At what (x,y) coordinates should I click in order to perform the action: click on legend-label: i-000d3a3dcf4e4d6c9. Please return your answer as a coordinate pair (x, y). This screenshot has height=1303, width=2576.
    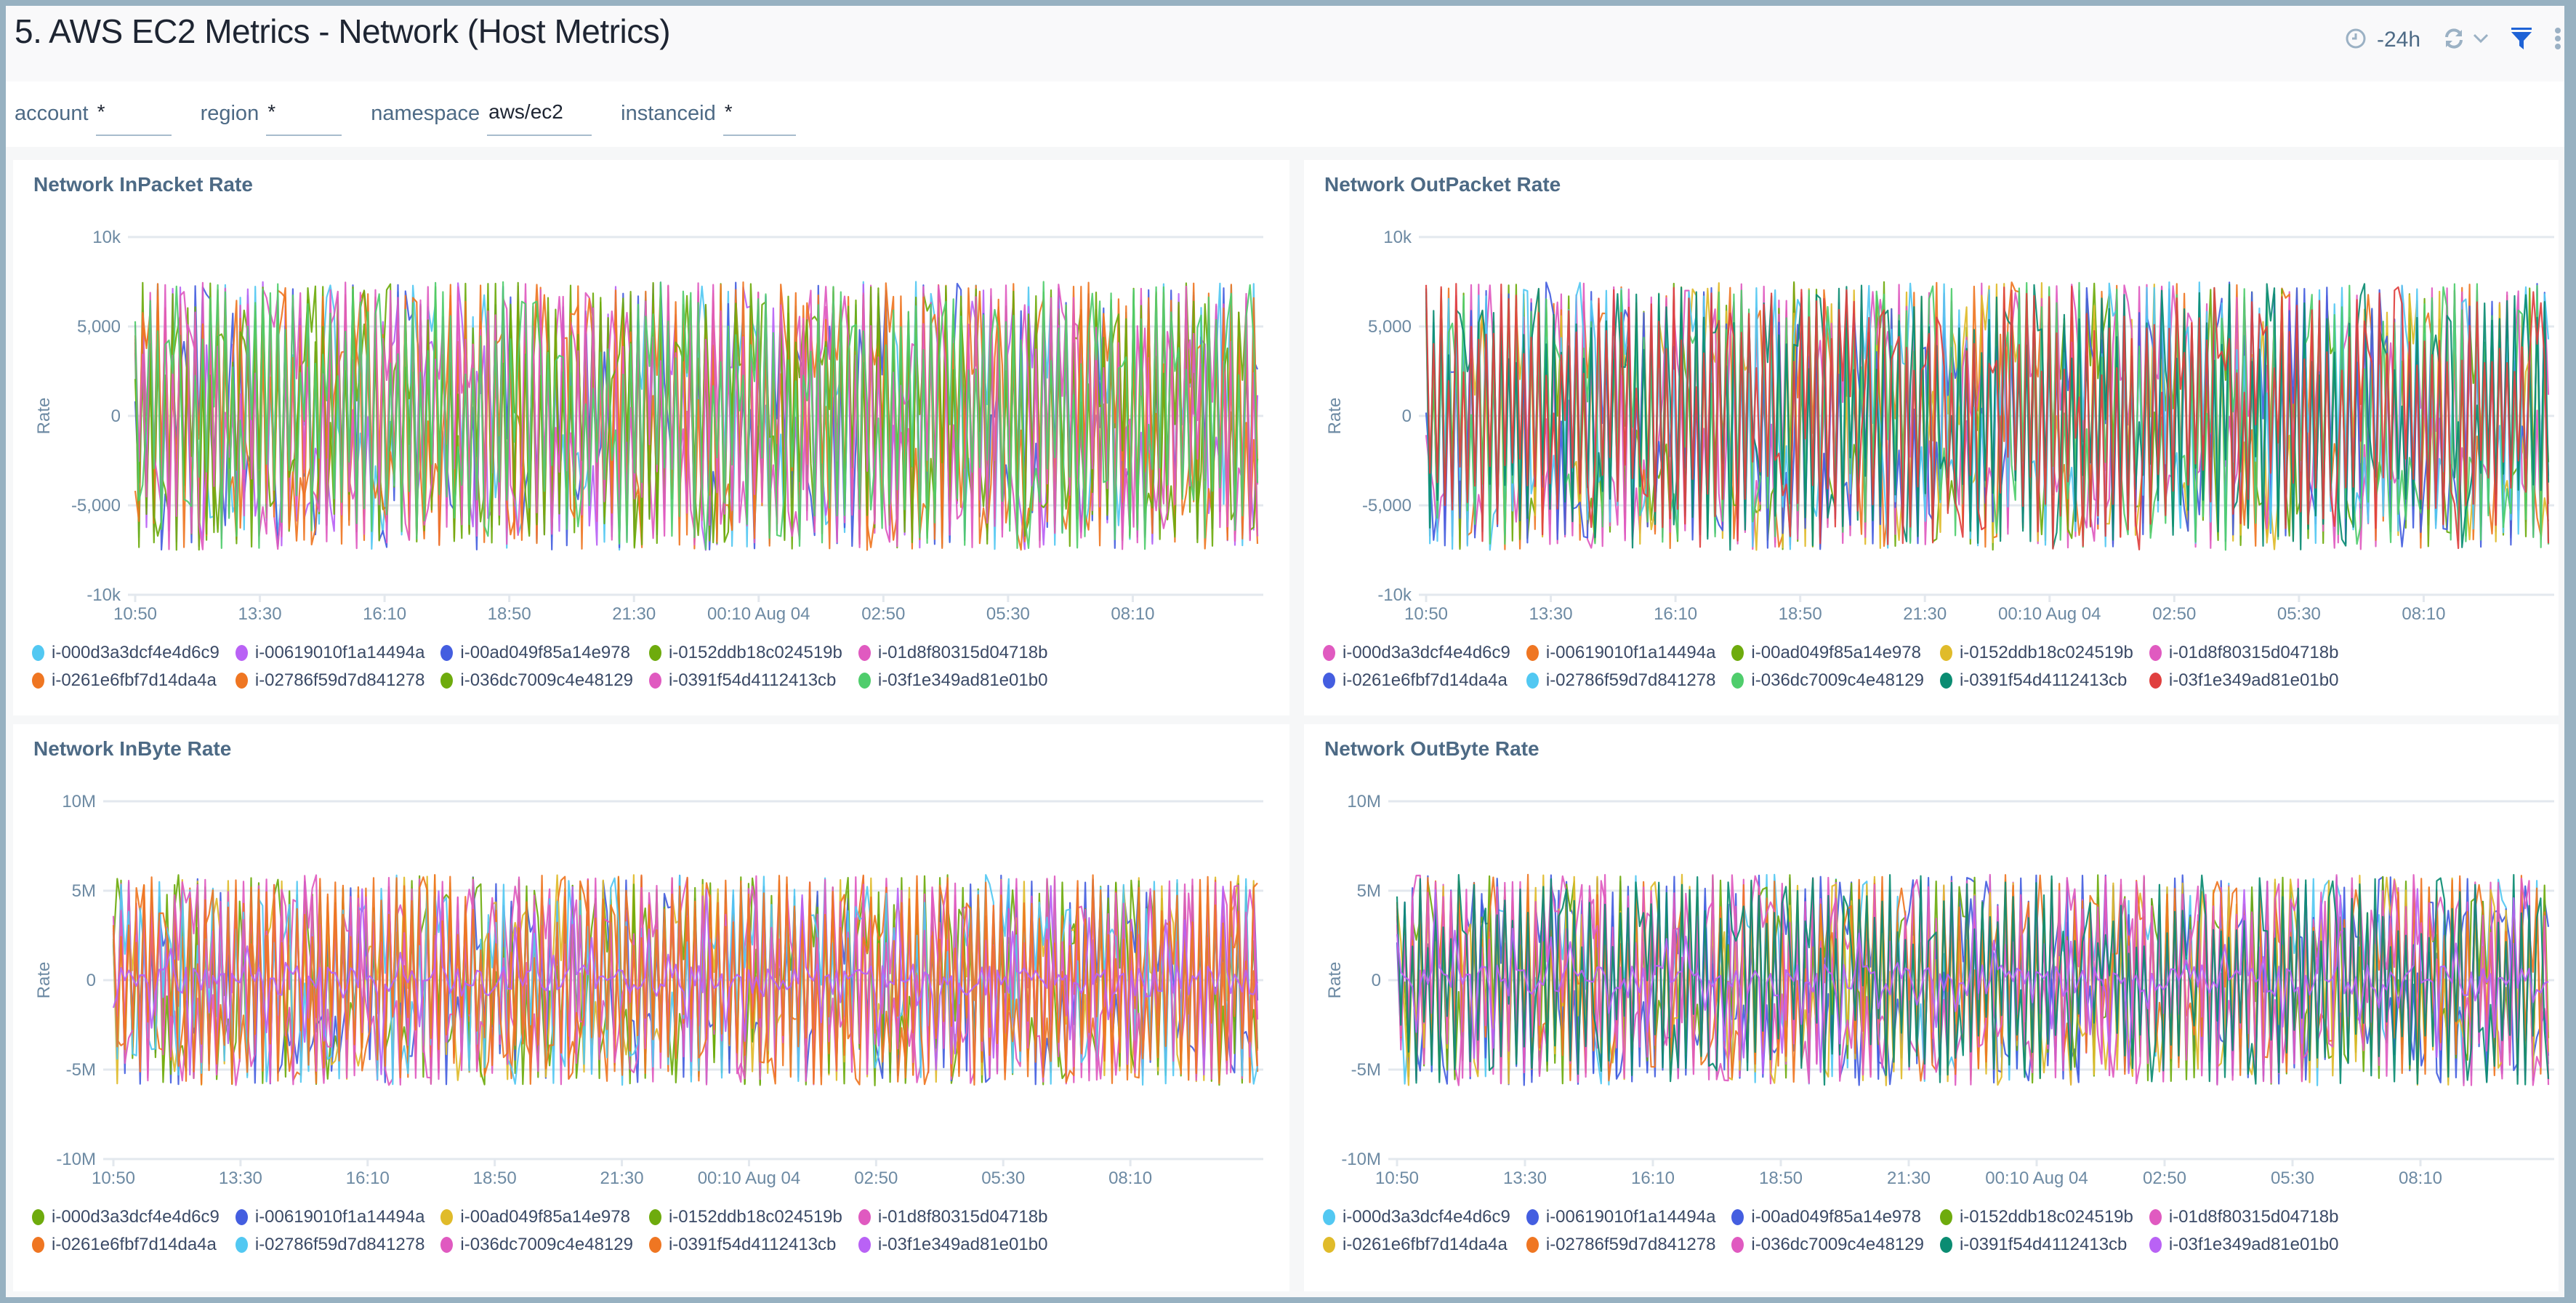
    Looking at the image, I should click on (136, 652).